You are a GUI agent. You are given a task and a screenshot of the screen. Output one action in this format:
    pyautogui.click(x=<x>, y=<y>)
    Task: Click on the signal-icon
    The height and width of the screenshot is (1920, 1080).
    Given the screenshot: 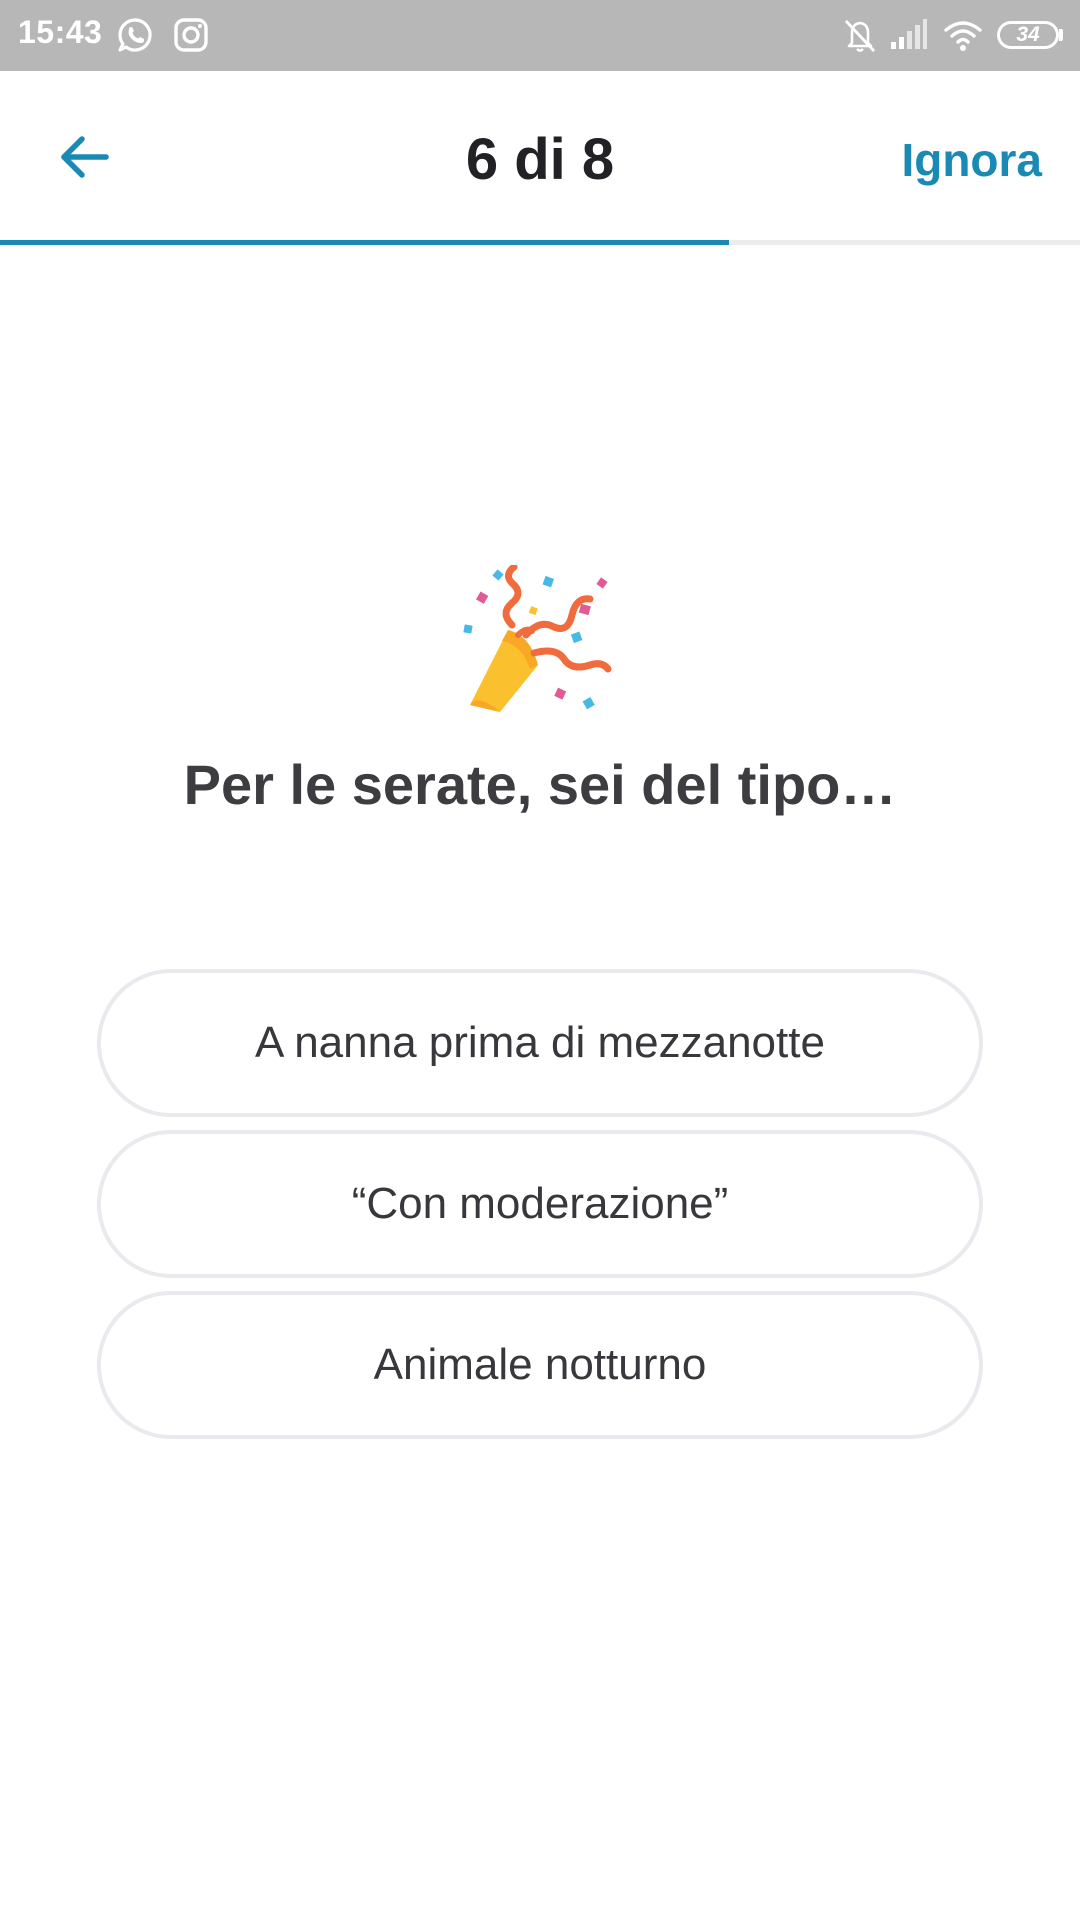 What is the action you would take?
    pyautogui.click(x=908, y=35)
    